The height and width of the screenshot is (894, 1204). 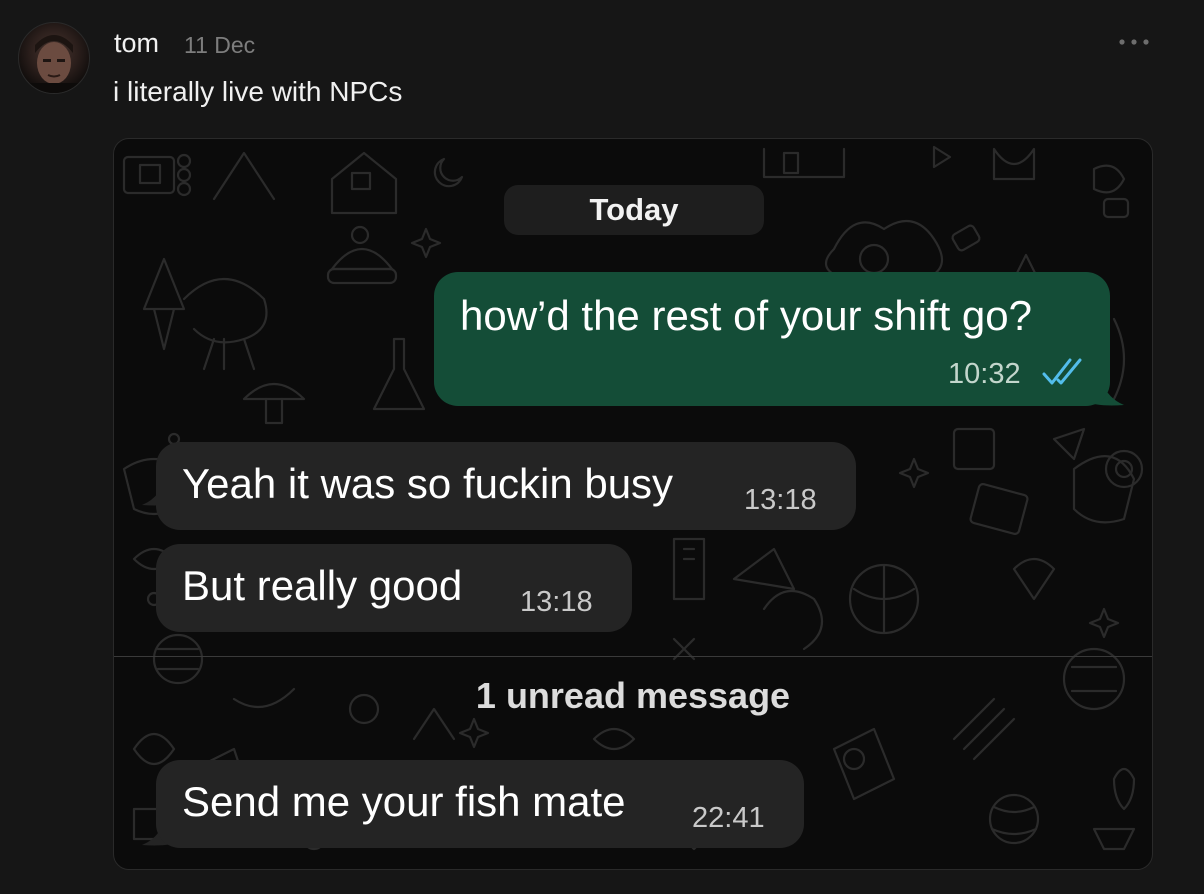 I want to click on unread-divider, so click(x=633, y=656).